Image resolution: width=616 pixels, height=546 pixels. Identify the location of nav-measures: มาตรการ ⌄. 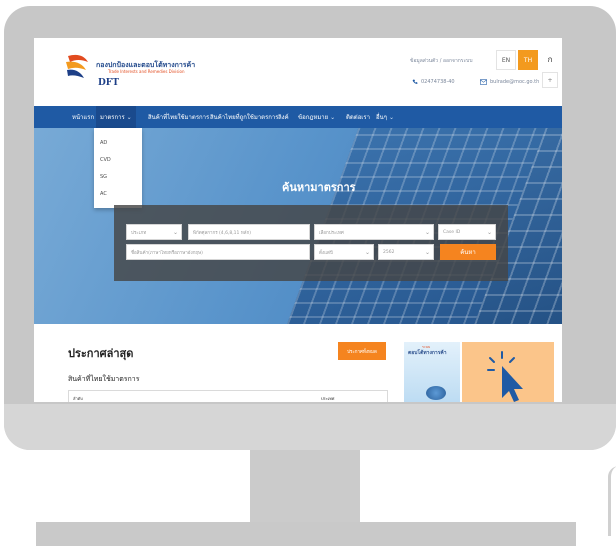
(116, 117).